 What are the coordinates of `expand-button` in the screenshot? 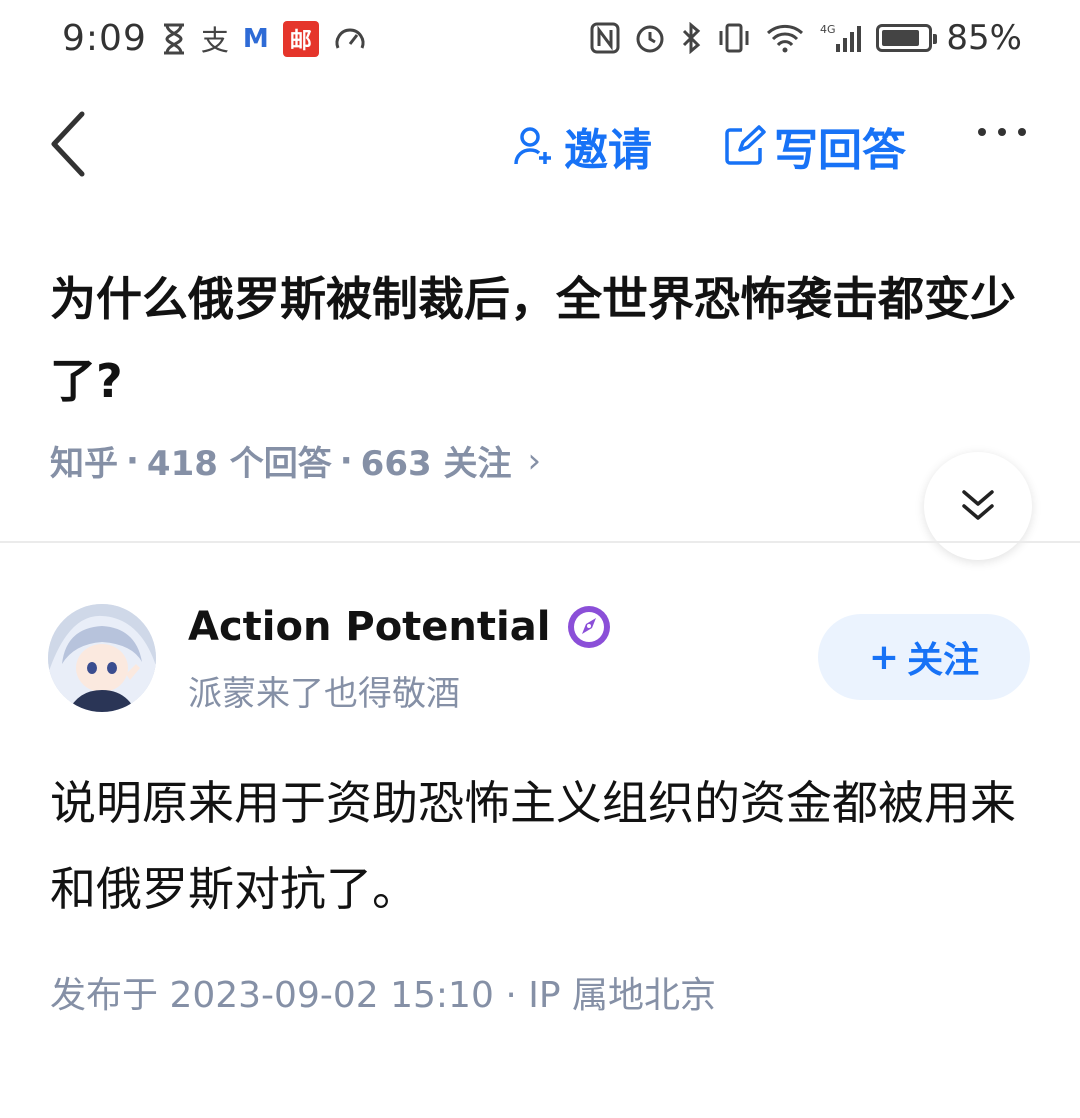 It's located at (978, 506).